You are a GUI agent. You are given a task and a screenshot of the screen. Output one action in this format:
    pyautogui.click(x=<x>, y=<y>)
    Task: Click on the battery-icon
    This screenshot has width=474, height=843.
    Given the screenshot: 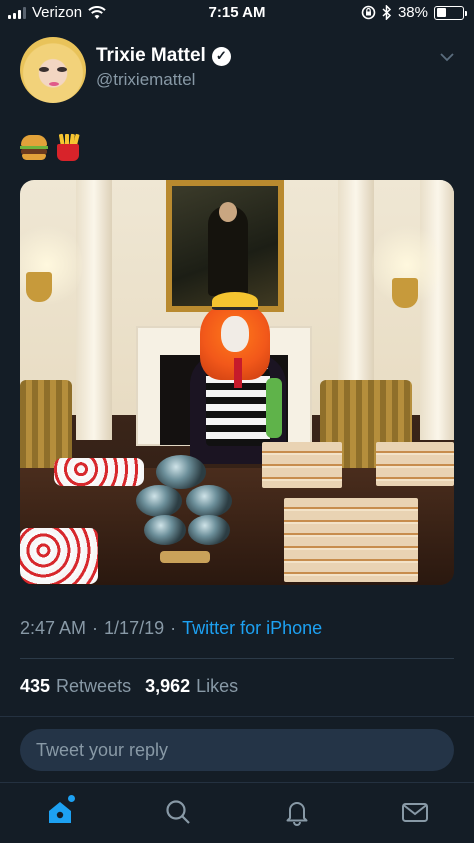 What is the action you would take?
    pyautogui.click(x=450, y=12)
    